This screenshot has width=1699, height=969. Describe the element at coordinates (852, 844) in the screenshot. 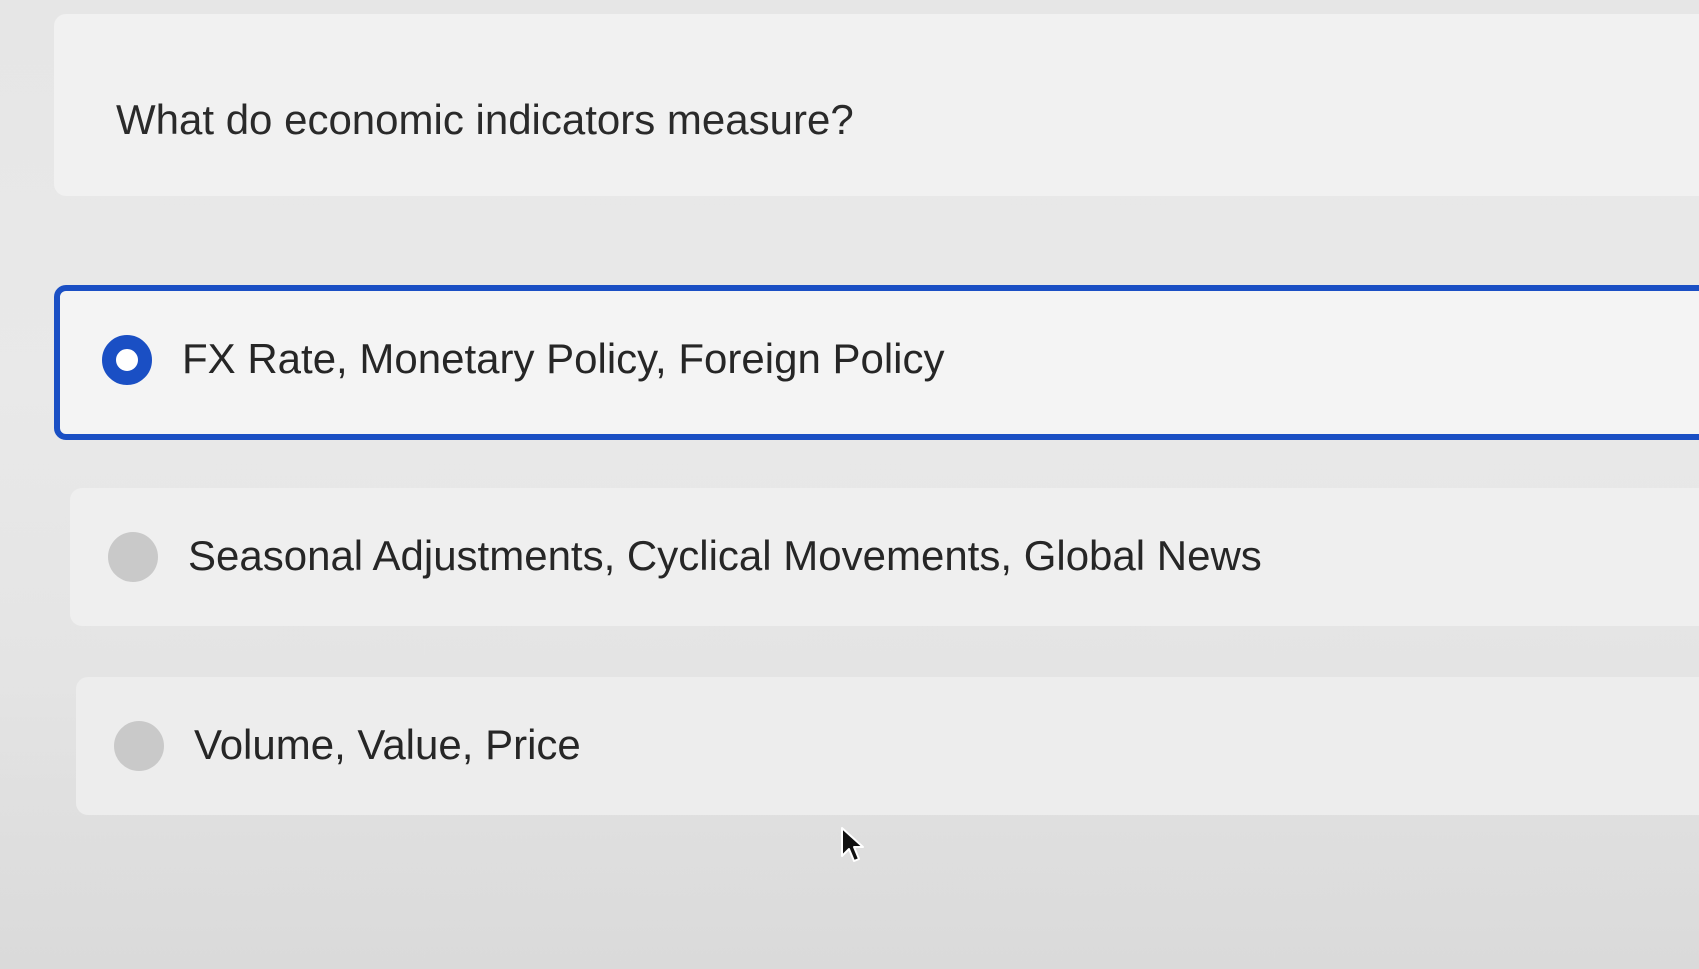

I see `mouse-pointer-icon` at that location.